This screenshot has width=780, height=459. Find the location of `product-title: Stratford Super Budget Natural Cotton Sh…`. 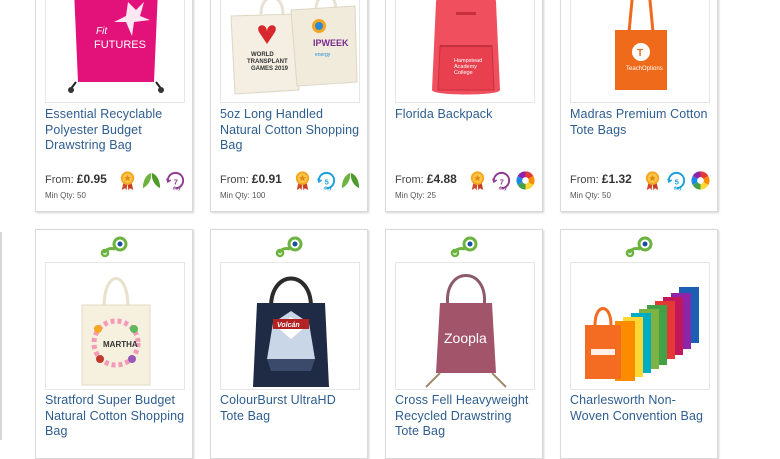

product-title: Stratford Super Budget Natural Cotton Sh… is located at coordinates (115, 416).